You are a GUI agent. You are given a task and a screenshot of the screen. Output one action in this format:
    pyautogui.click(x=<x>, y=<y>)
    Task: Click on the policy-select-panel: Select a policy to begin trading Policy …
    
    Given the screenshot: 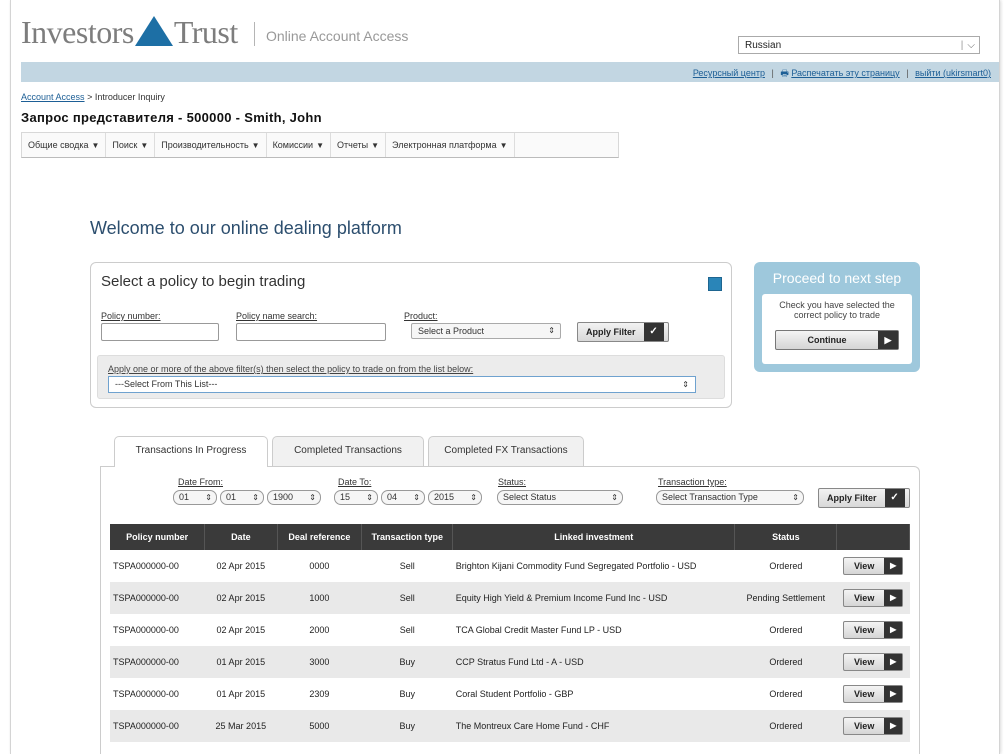 What is the action you would take?
    pyautogui.click(x=411, y=335)
    